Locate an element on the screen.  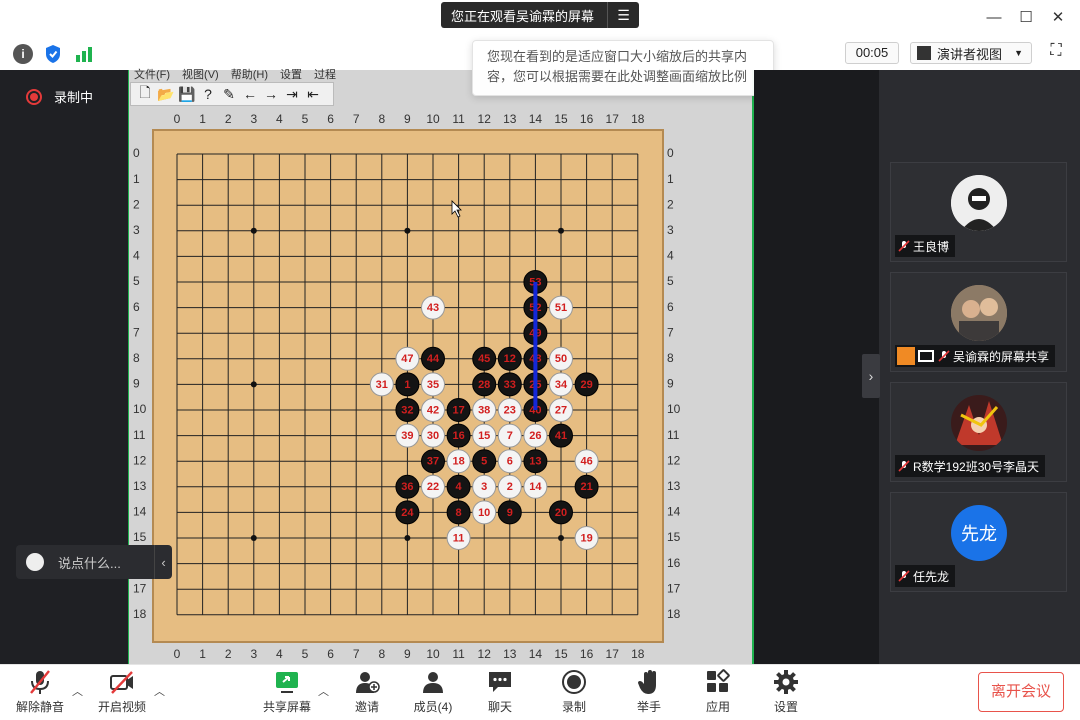
apps-label: 应用 is located at coordinates (717, 707).